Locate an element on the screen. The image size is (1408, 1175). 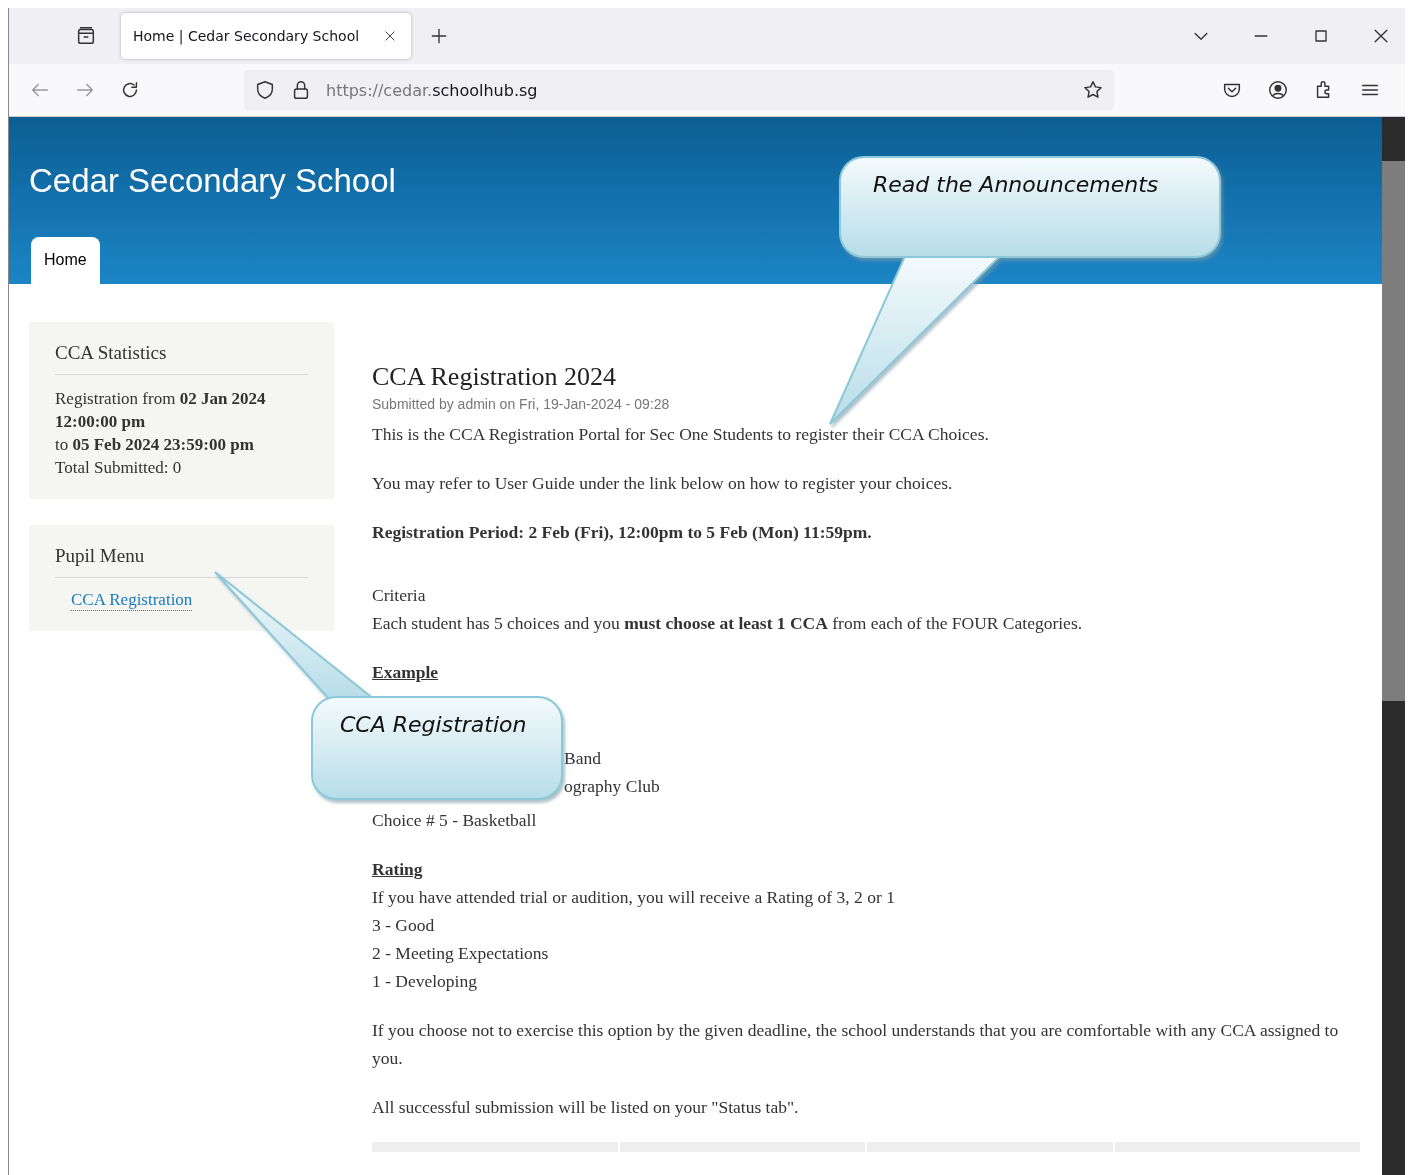
paragraph: You may refer to User Guide under the link below on how to register your choices. is located at coordinates (663, 483).